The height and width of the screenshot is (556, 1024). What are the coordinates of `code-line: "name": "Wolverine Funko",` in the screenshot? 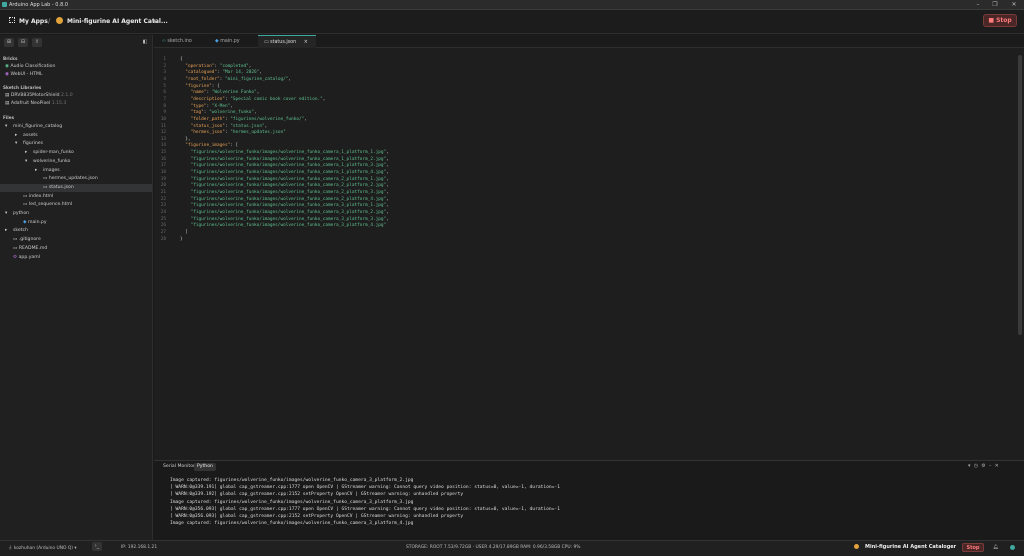 It's located at (220, 93).